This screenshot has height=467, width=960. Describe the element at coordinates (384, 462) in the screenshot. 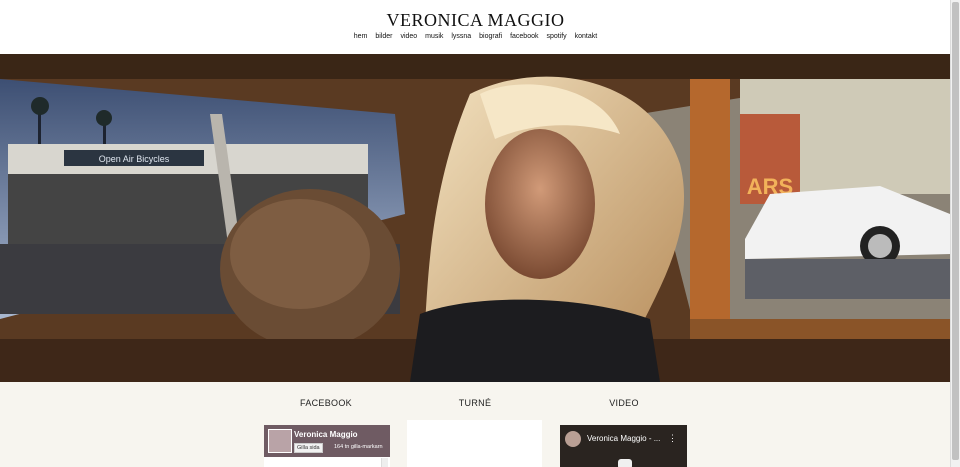

I see `facebook-scrollbar` at that location.